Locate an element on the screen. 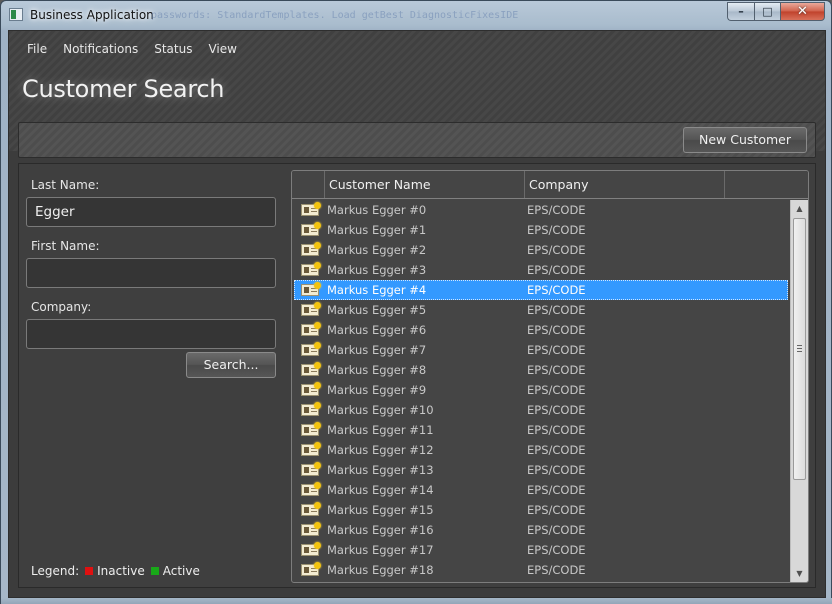 Image resolution: width=832 pixels, height=604 pixels. menu-notifications: Notifications is located at coordinates (100, 49).